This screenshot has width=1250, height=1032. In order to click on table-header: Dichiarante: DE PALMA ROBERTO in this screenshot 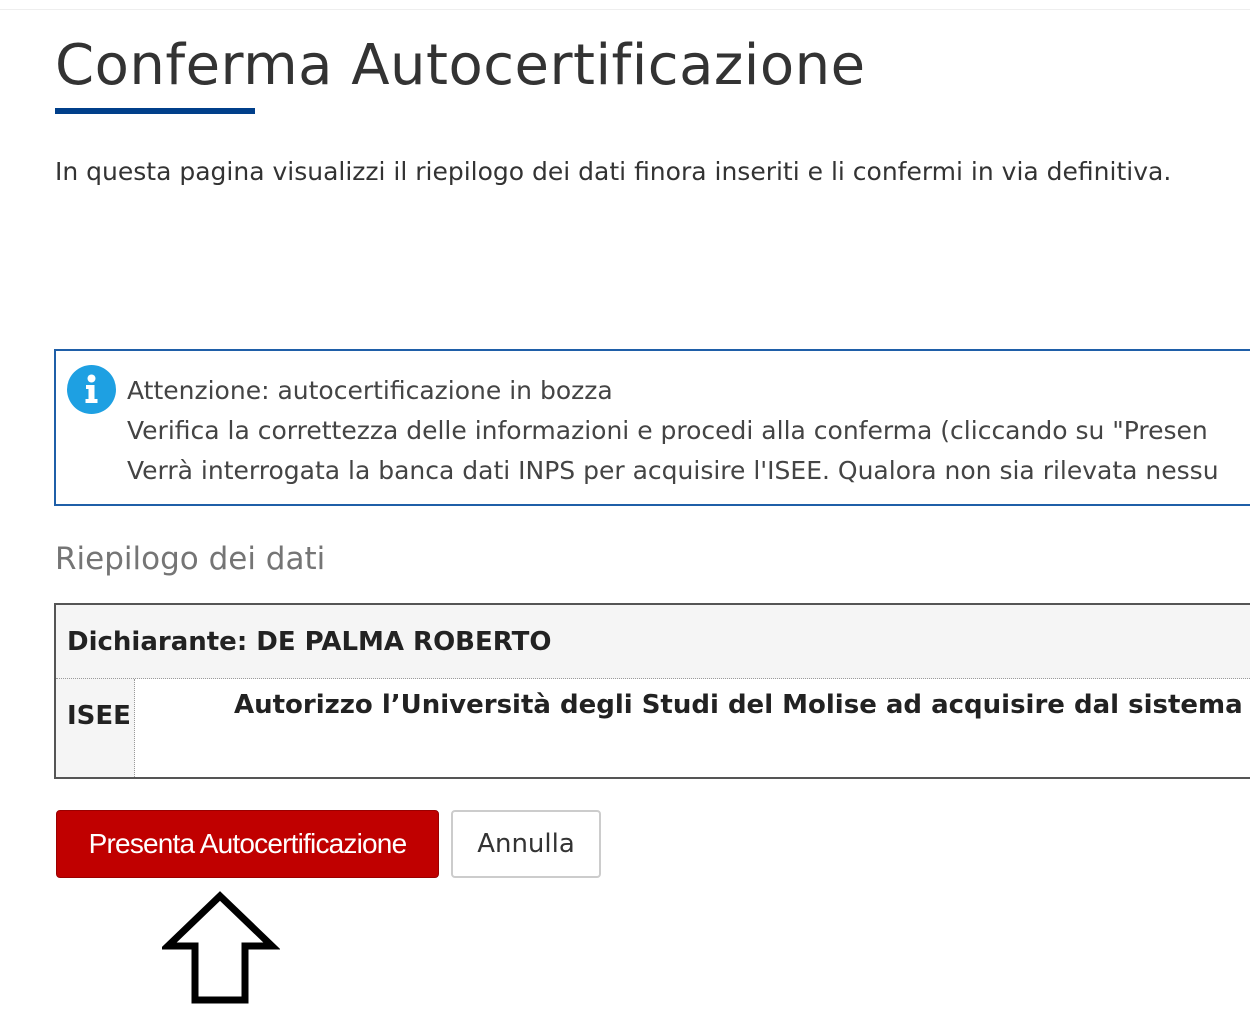, I will do `click(653, 642)`.